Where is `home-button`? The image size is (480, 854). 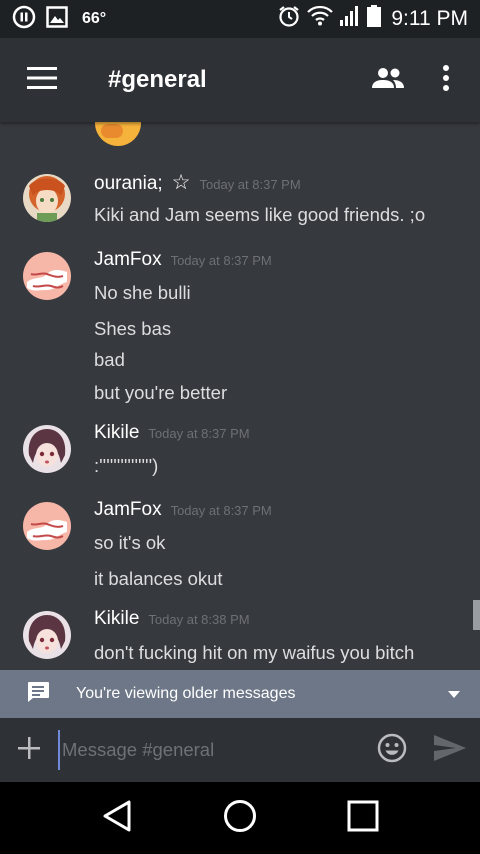
home-button is located at coordinates (240, 818).